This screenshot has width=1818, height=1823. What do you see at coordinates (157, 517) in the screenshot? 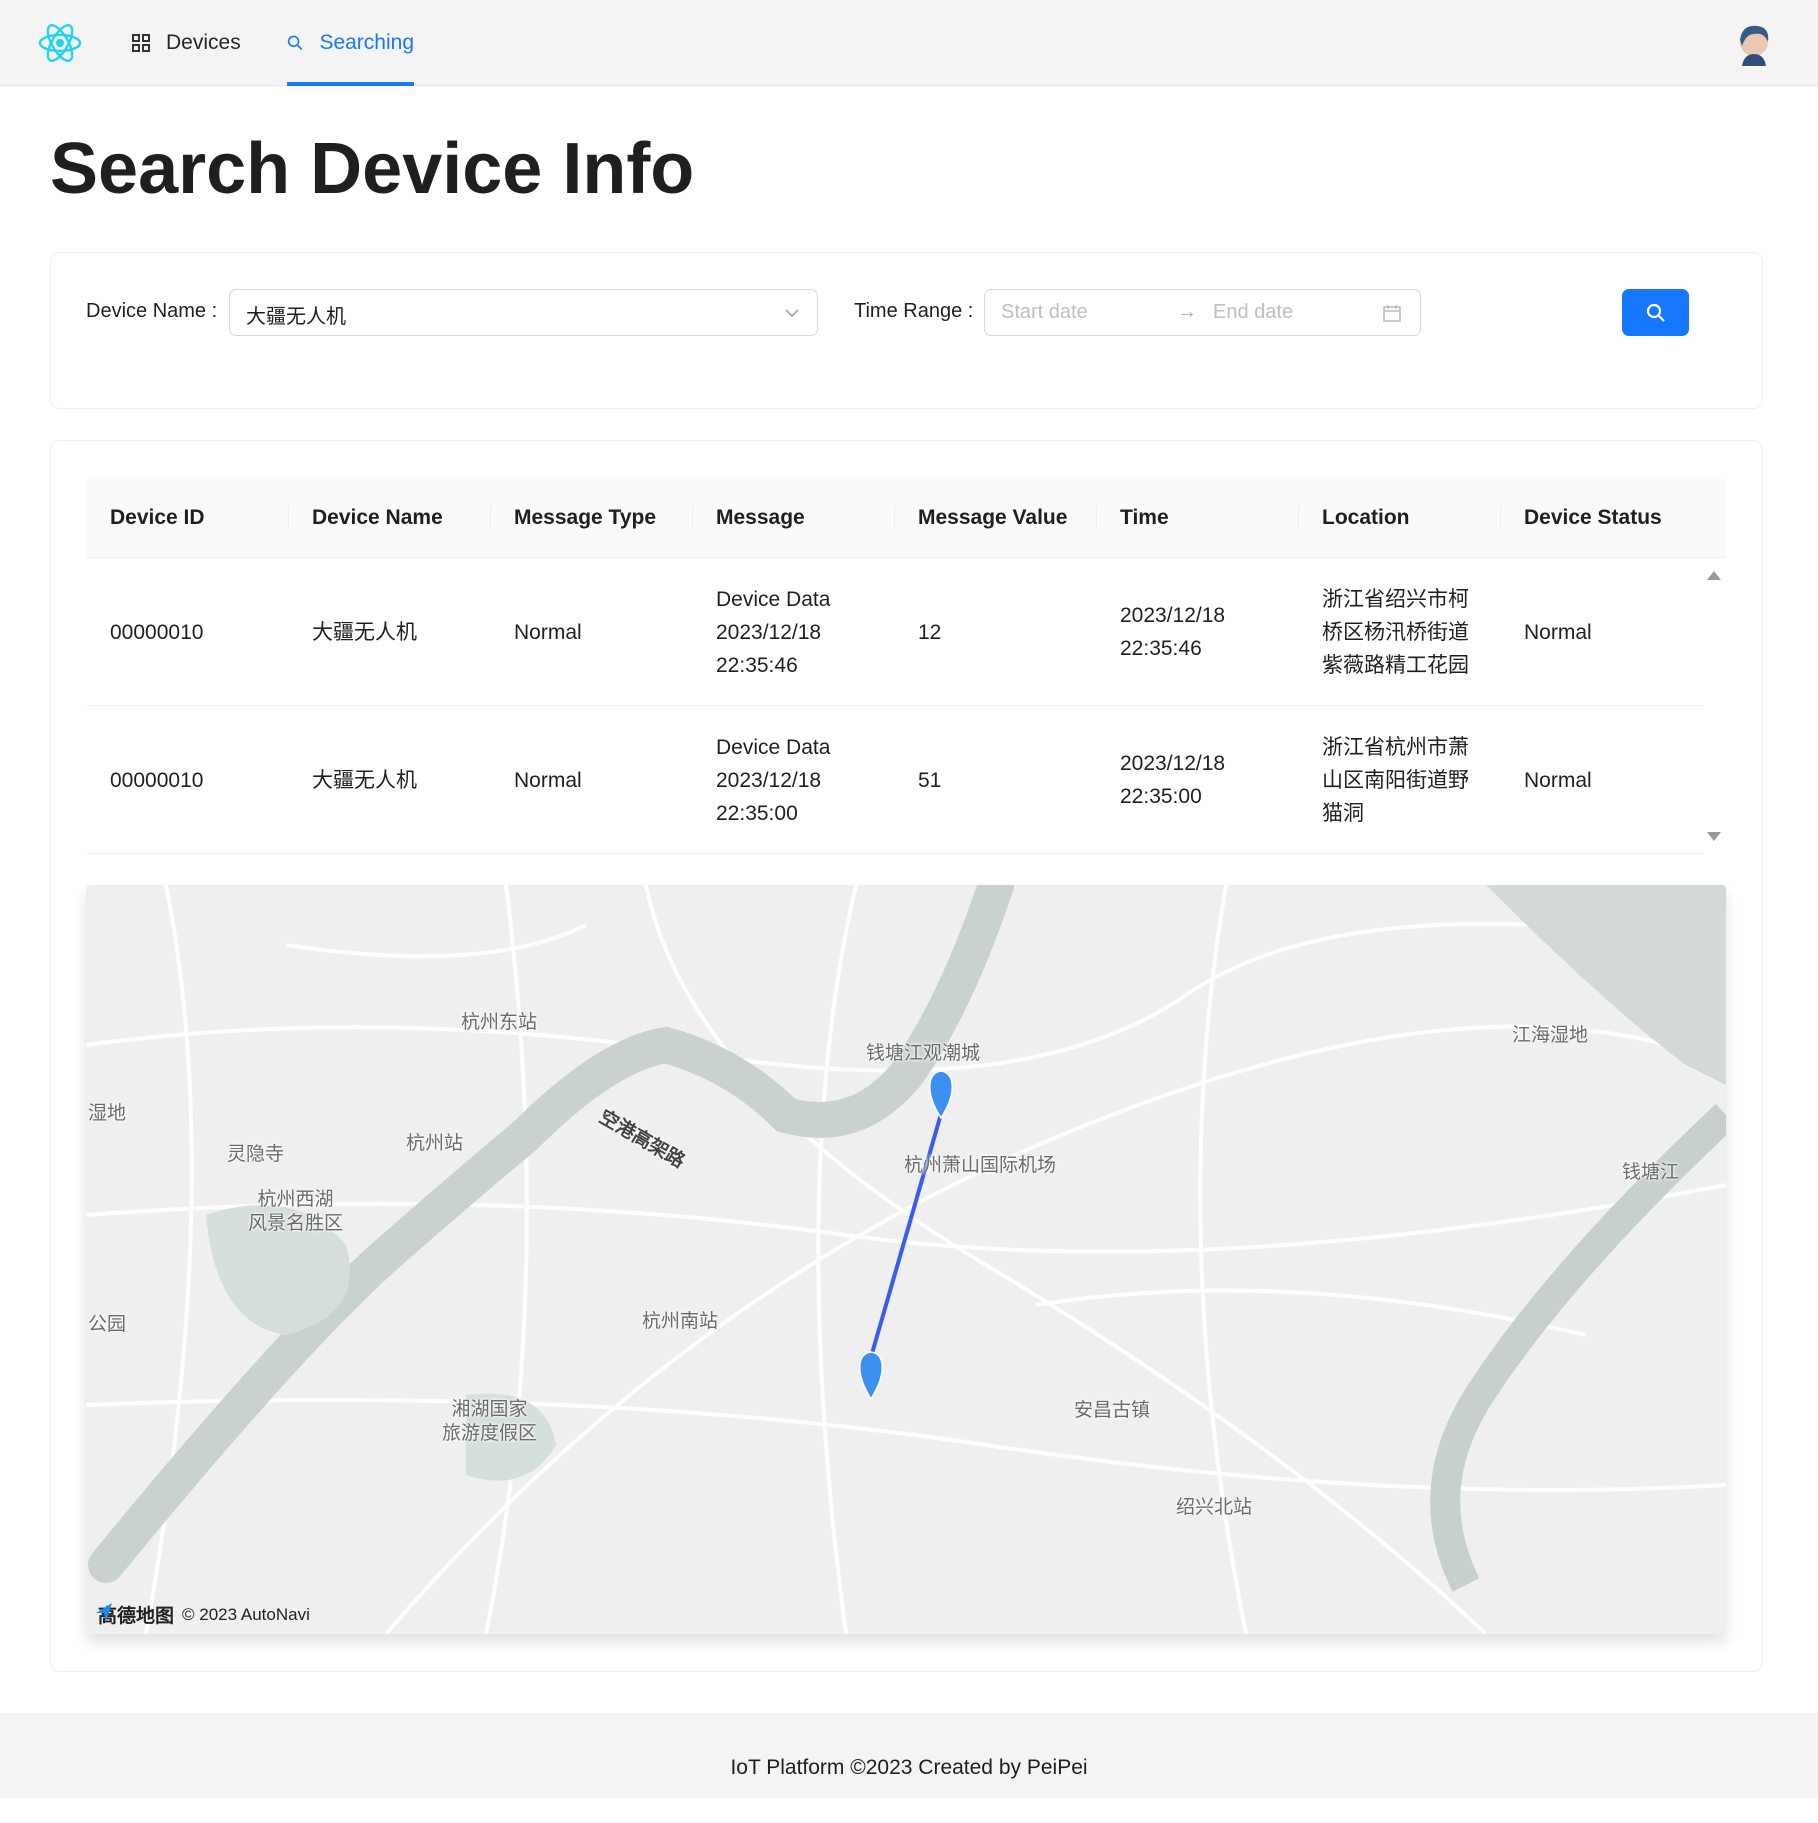
I see `col-device-id: Device ID` at bounding box center [157, 517].